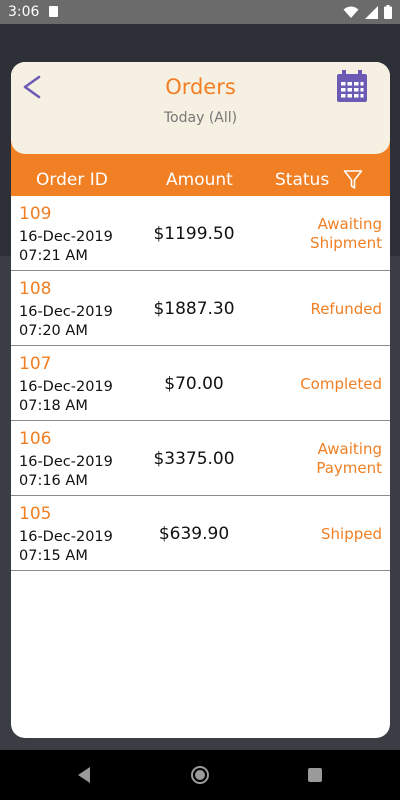 The width and height of the screenshot is (400, 800). What do you see at coordinates (352, 86) in the screenshot?
I see `calendar-icon` at bounding box center [352, 86].